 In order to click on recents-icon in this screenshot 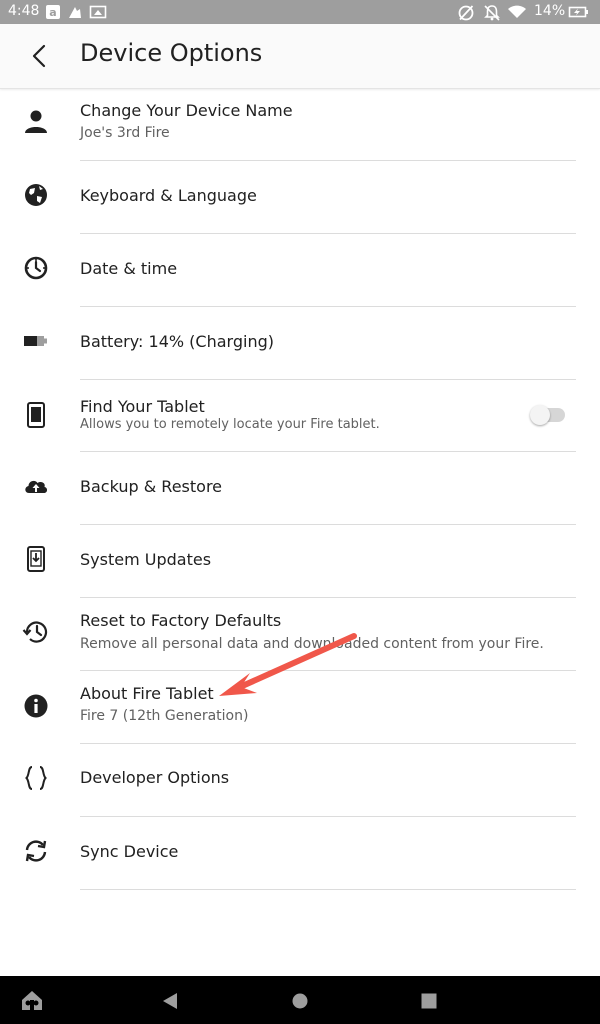, I will do `click(429, 1001)`.